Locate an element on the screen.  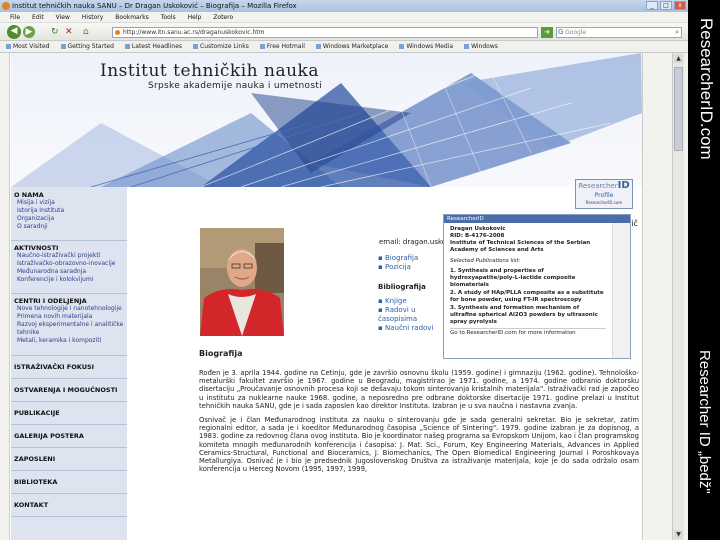
site-subtitle: Srpske akademije nauka i umetnosti is located at coordinates (235, 86).